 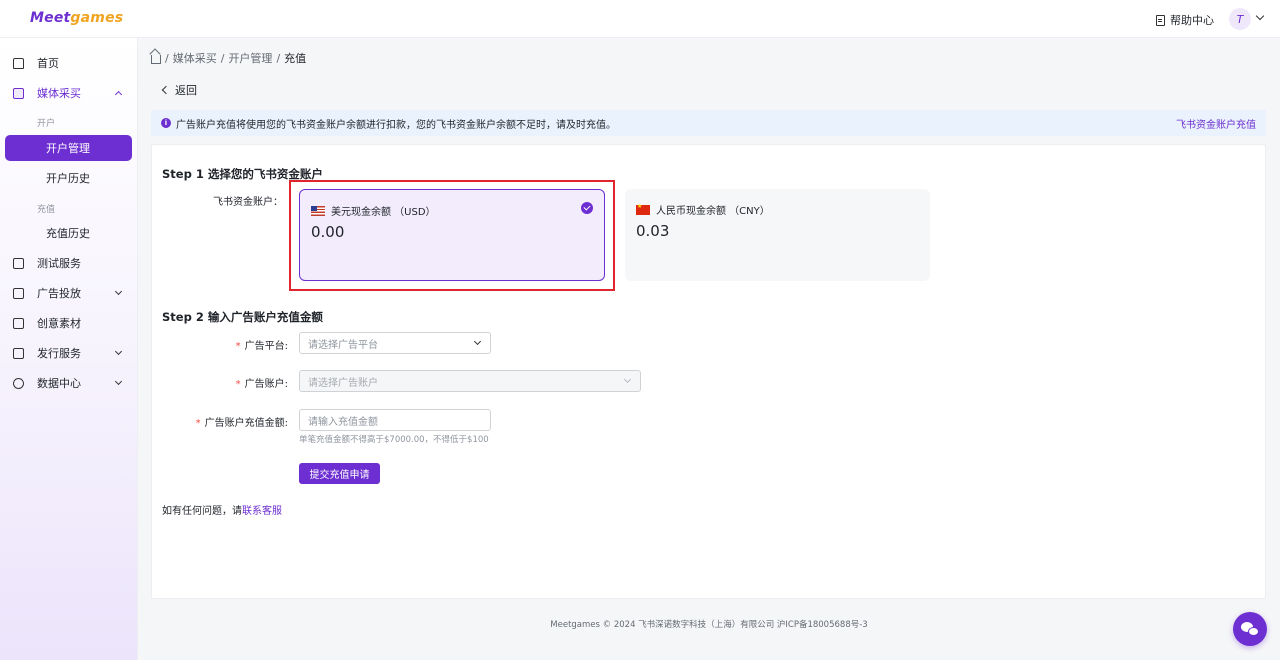 What do you see at coordinates (166, 123) in the screenshot?
I see `info-icon: i` at bounding box center [166, 123].